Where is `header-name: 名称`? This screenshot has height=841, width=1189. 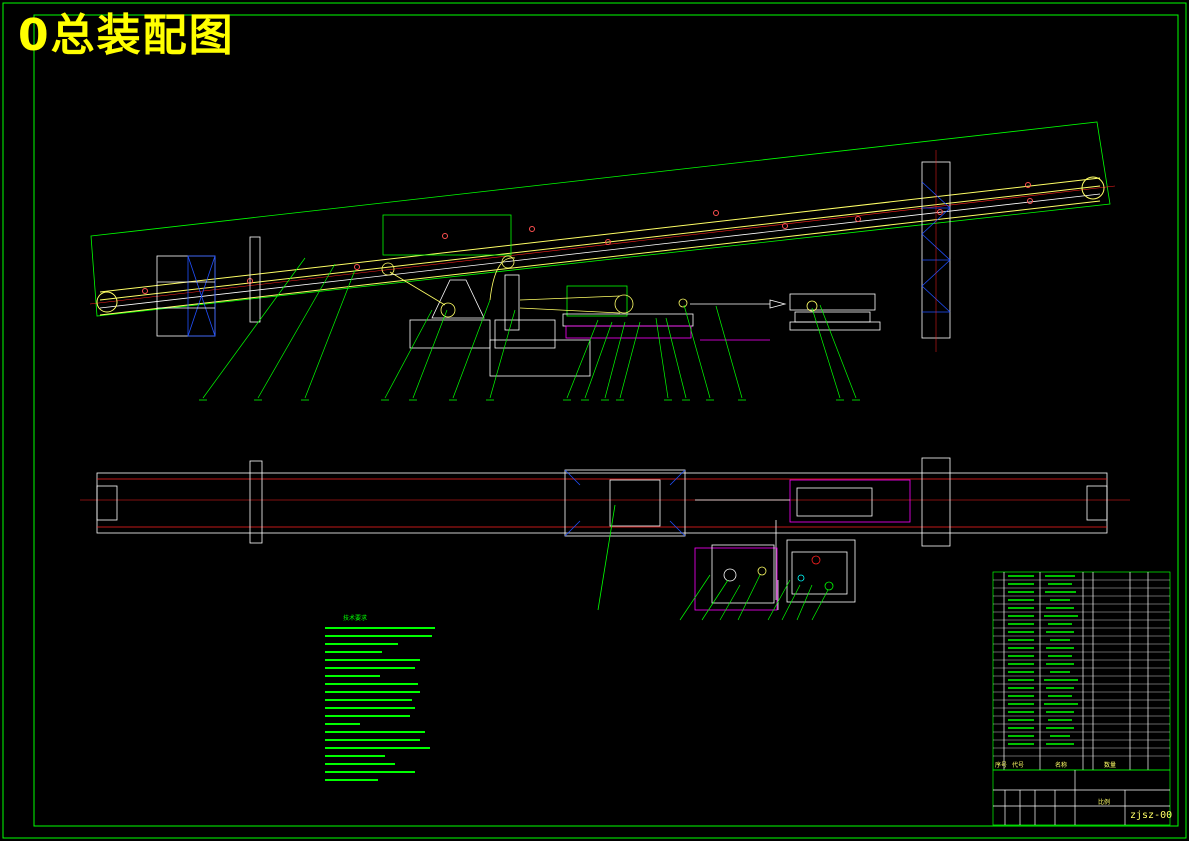
header-name: 名称 is located at coordinates (1061, 765).